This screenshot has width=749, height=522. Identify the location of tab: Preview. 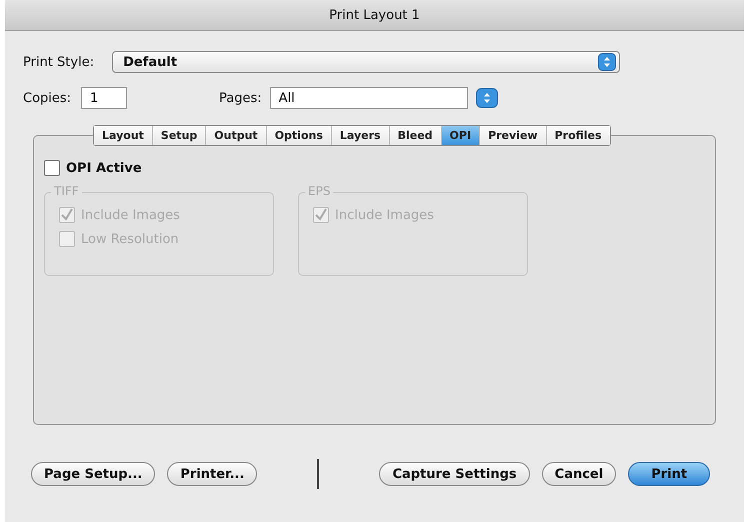
(513, 135).